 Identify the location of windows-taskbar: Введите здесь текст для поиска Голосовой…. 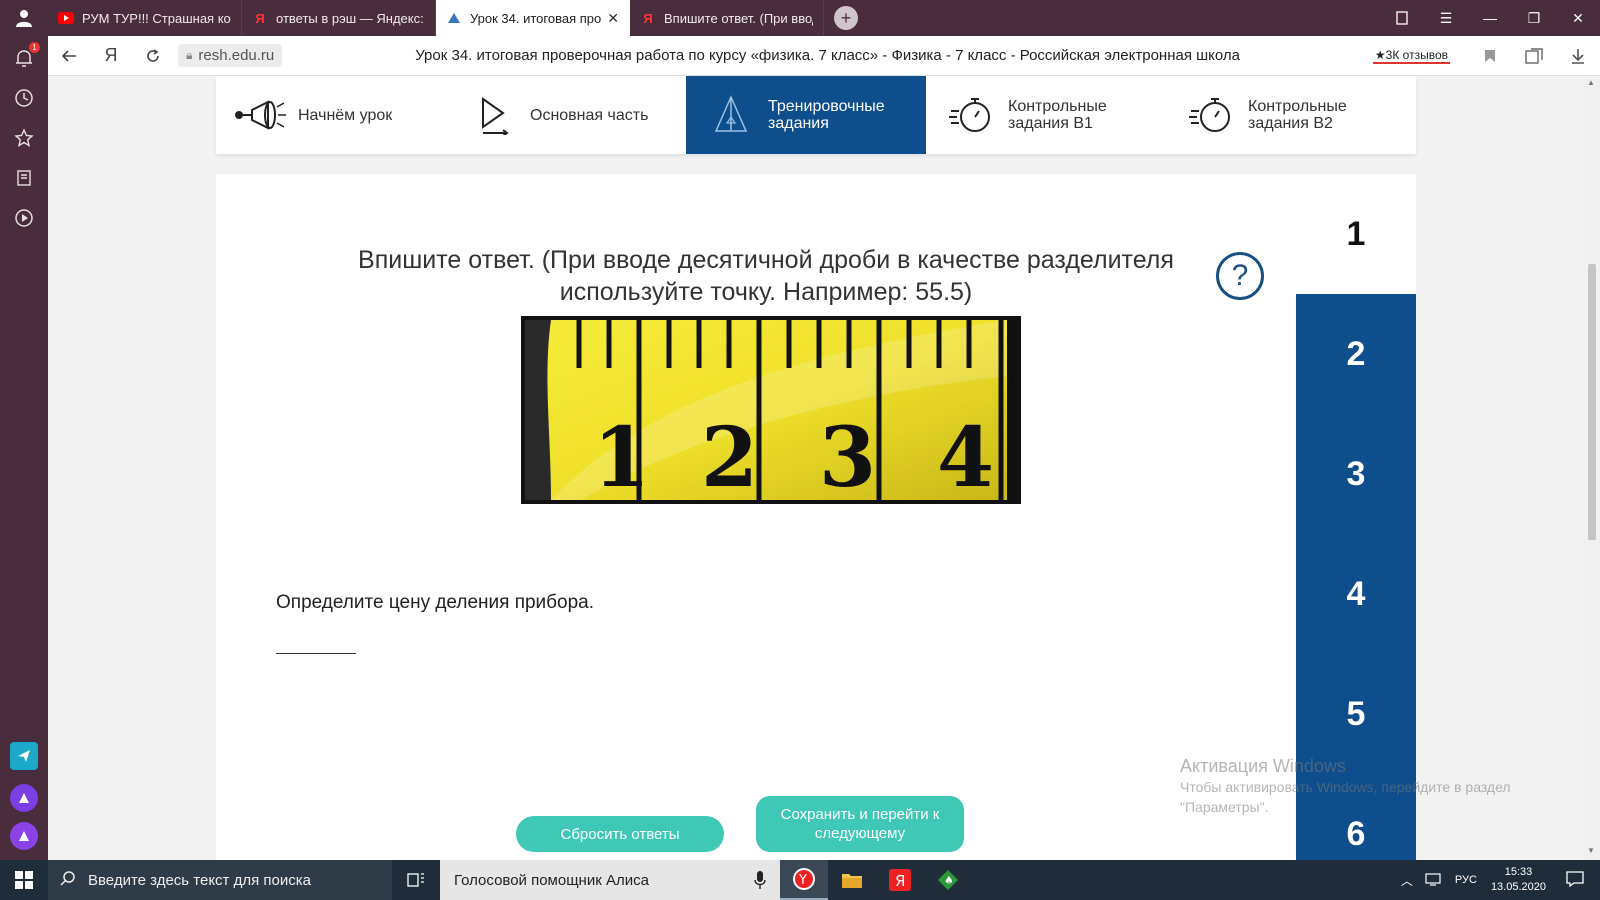
(800, 880).